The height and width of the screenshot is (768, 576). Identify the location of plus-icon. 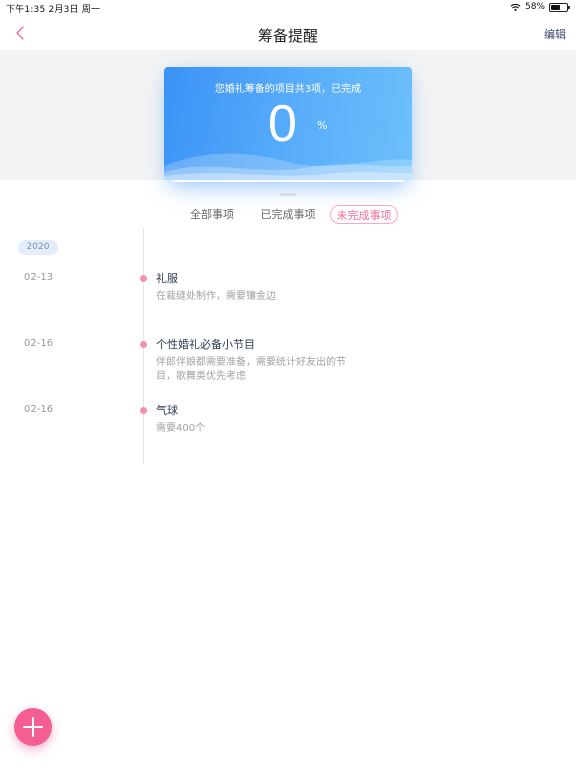
(33, 727).